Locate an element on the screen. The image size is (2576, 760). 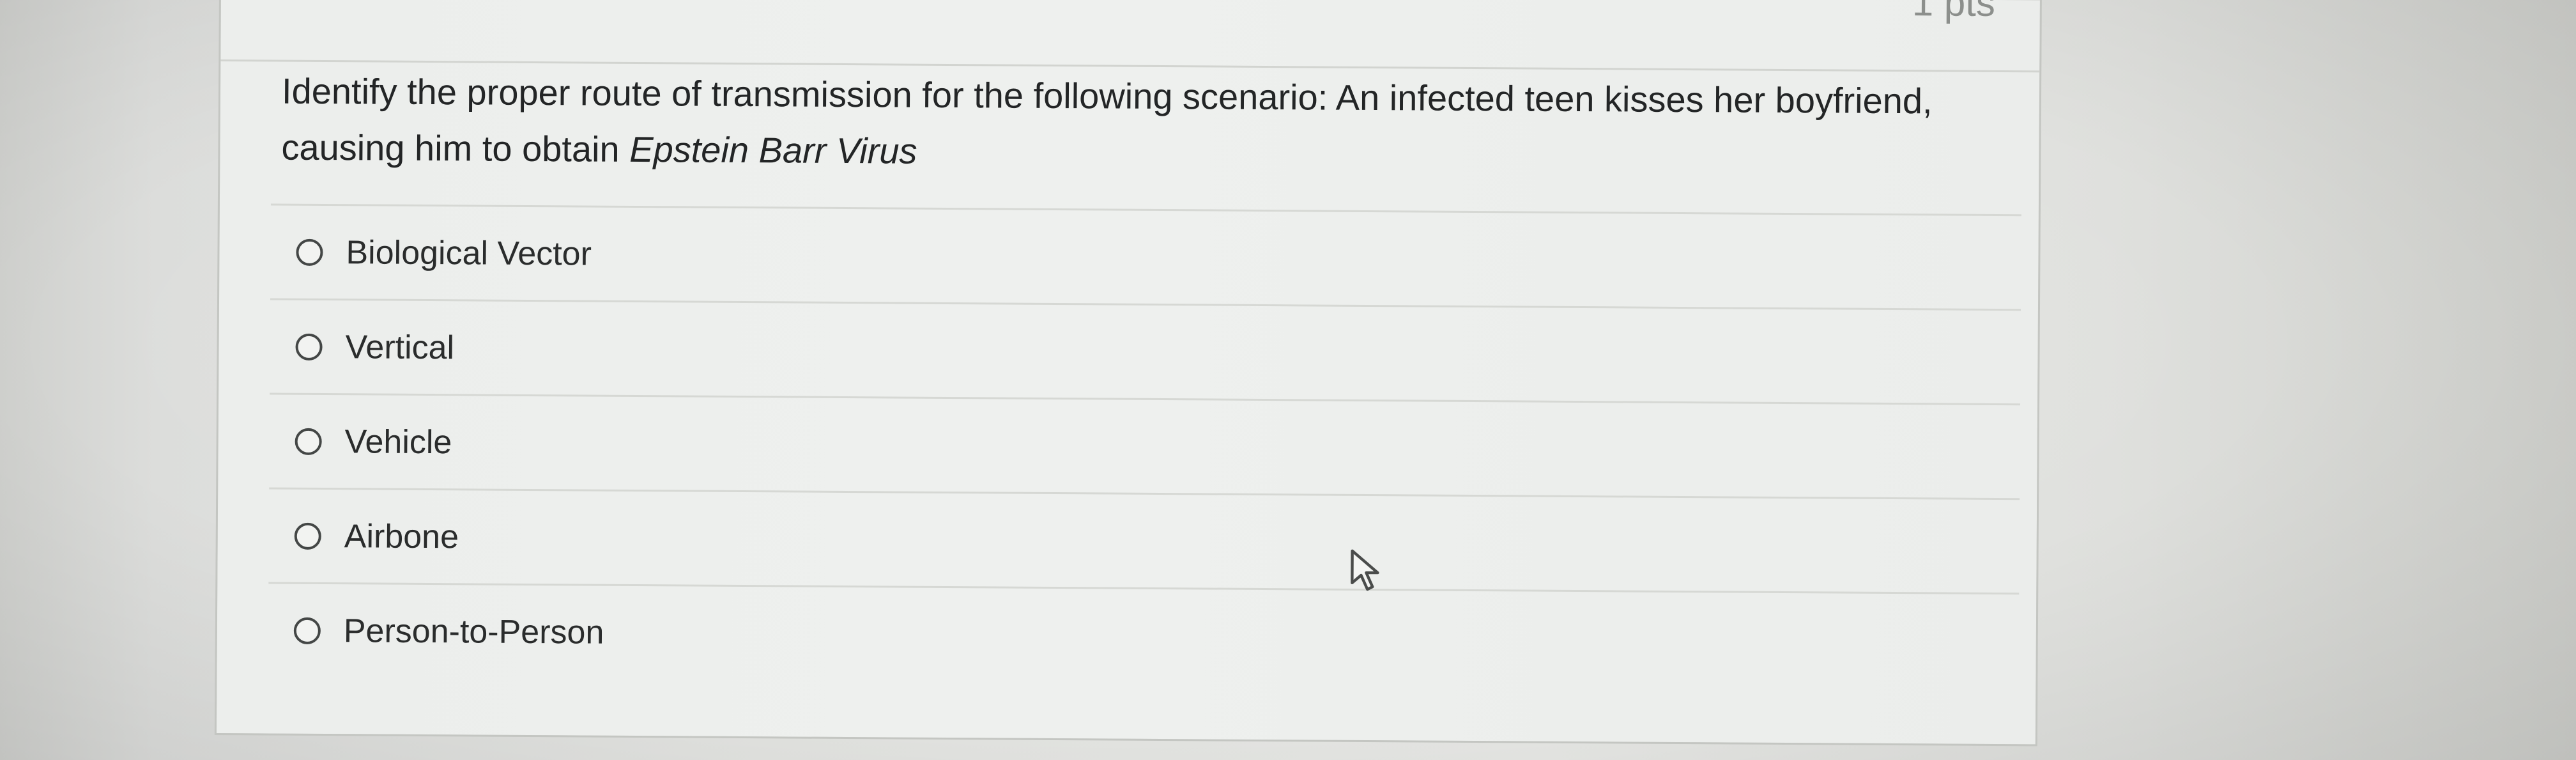
answer-option-vertical: Vertical is located at coordinates (1145, 351).